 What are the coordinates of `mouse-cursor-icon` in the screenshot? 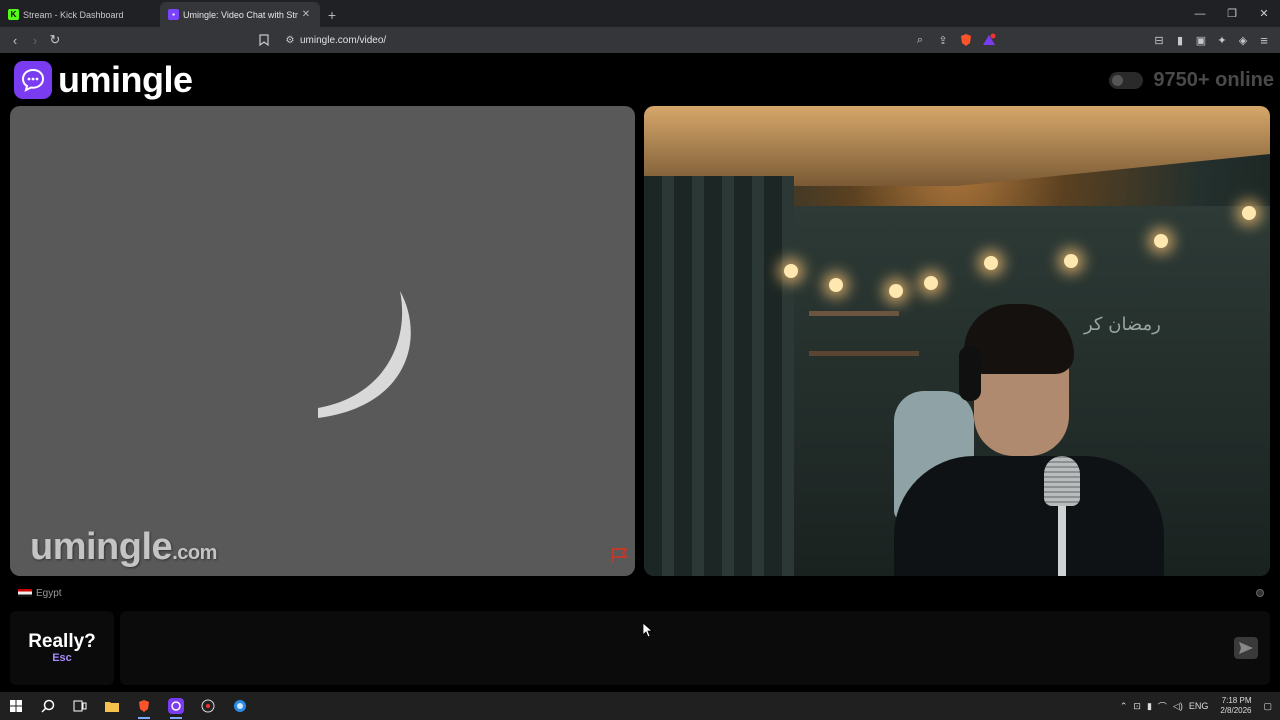 It's located at (648, 632).